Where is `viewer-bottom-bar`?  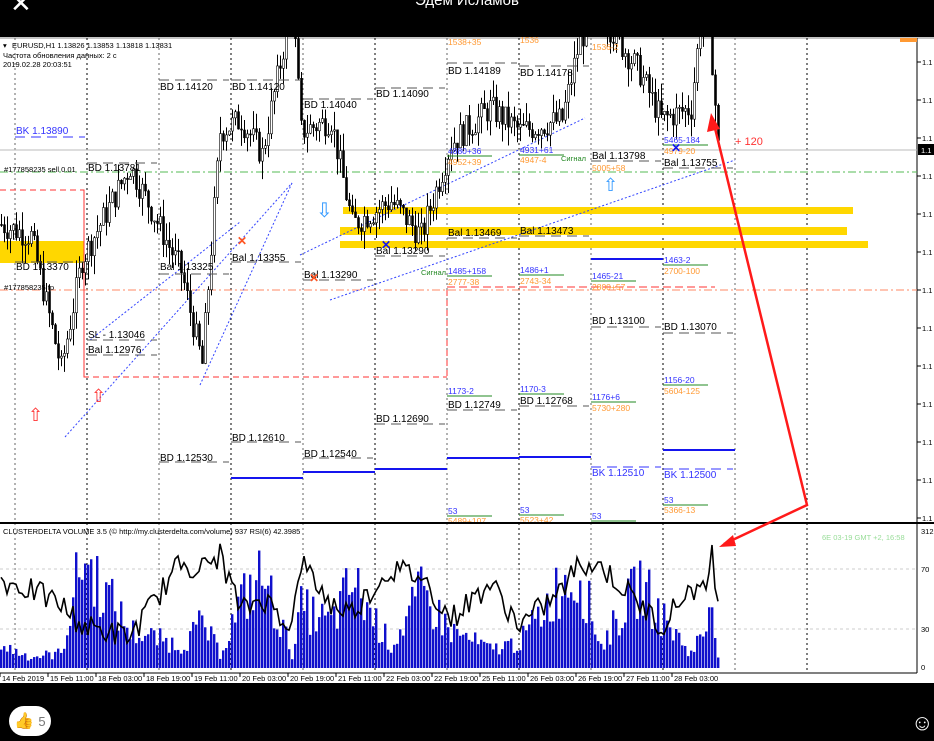 viewer-bottom-bar is located at coordinates (467, 712).